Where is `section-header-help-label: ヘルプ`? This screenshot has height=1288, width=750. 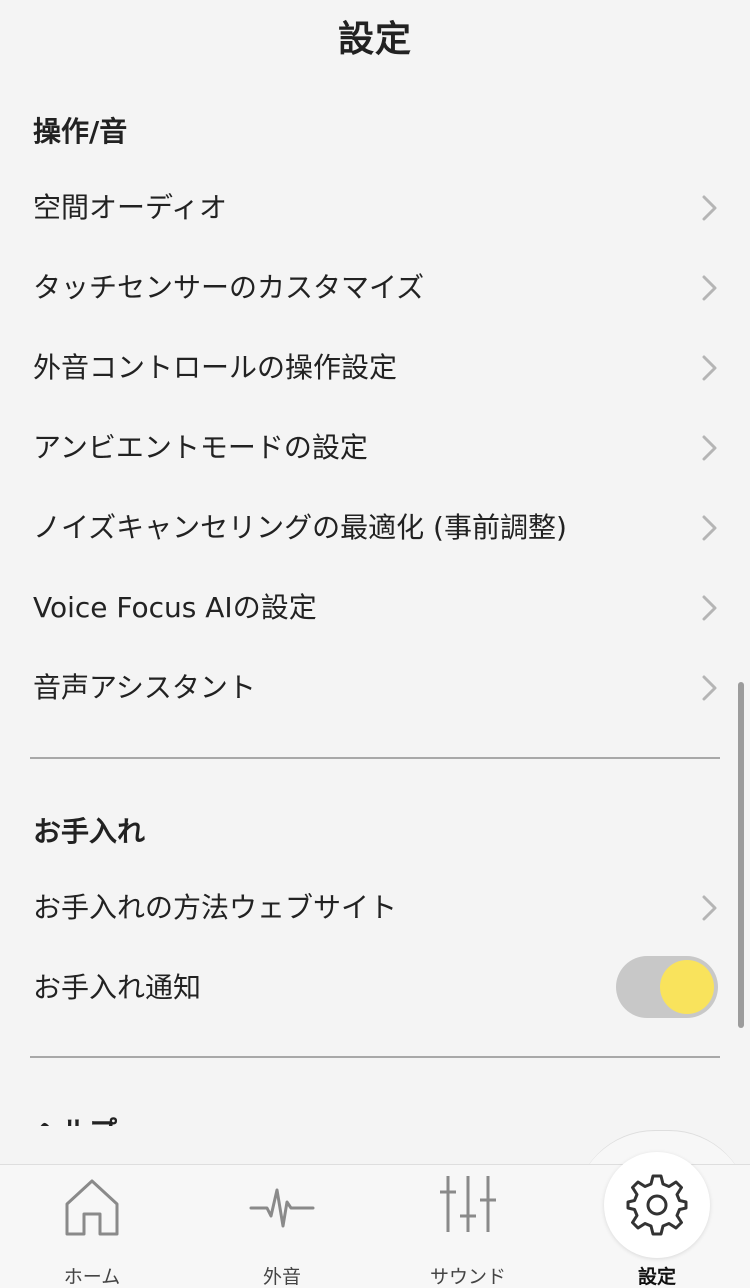
section-header-help-label: ヘルプ is located at coordinates (75, 1118).